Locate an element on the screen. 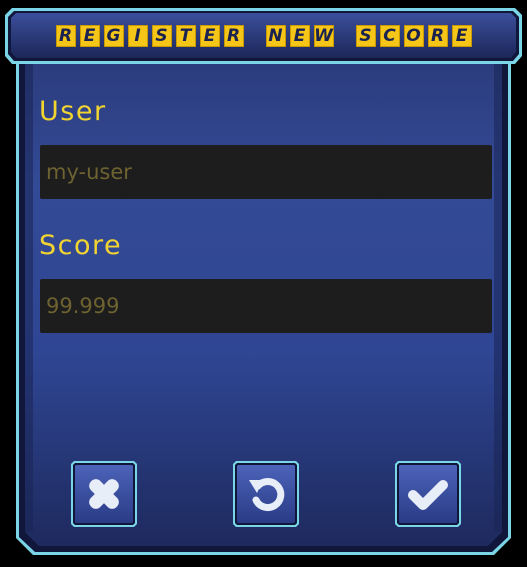  score-label: Score is located at coordinates (81, 245).